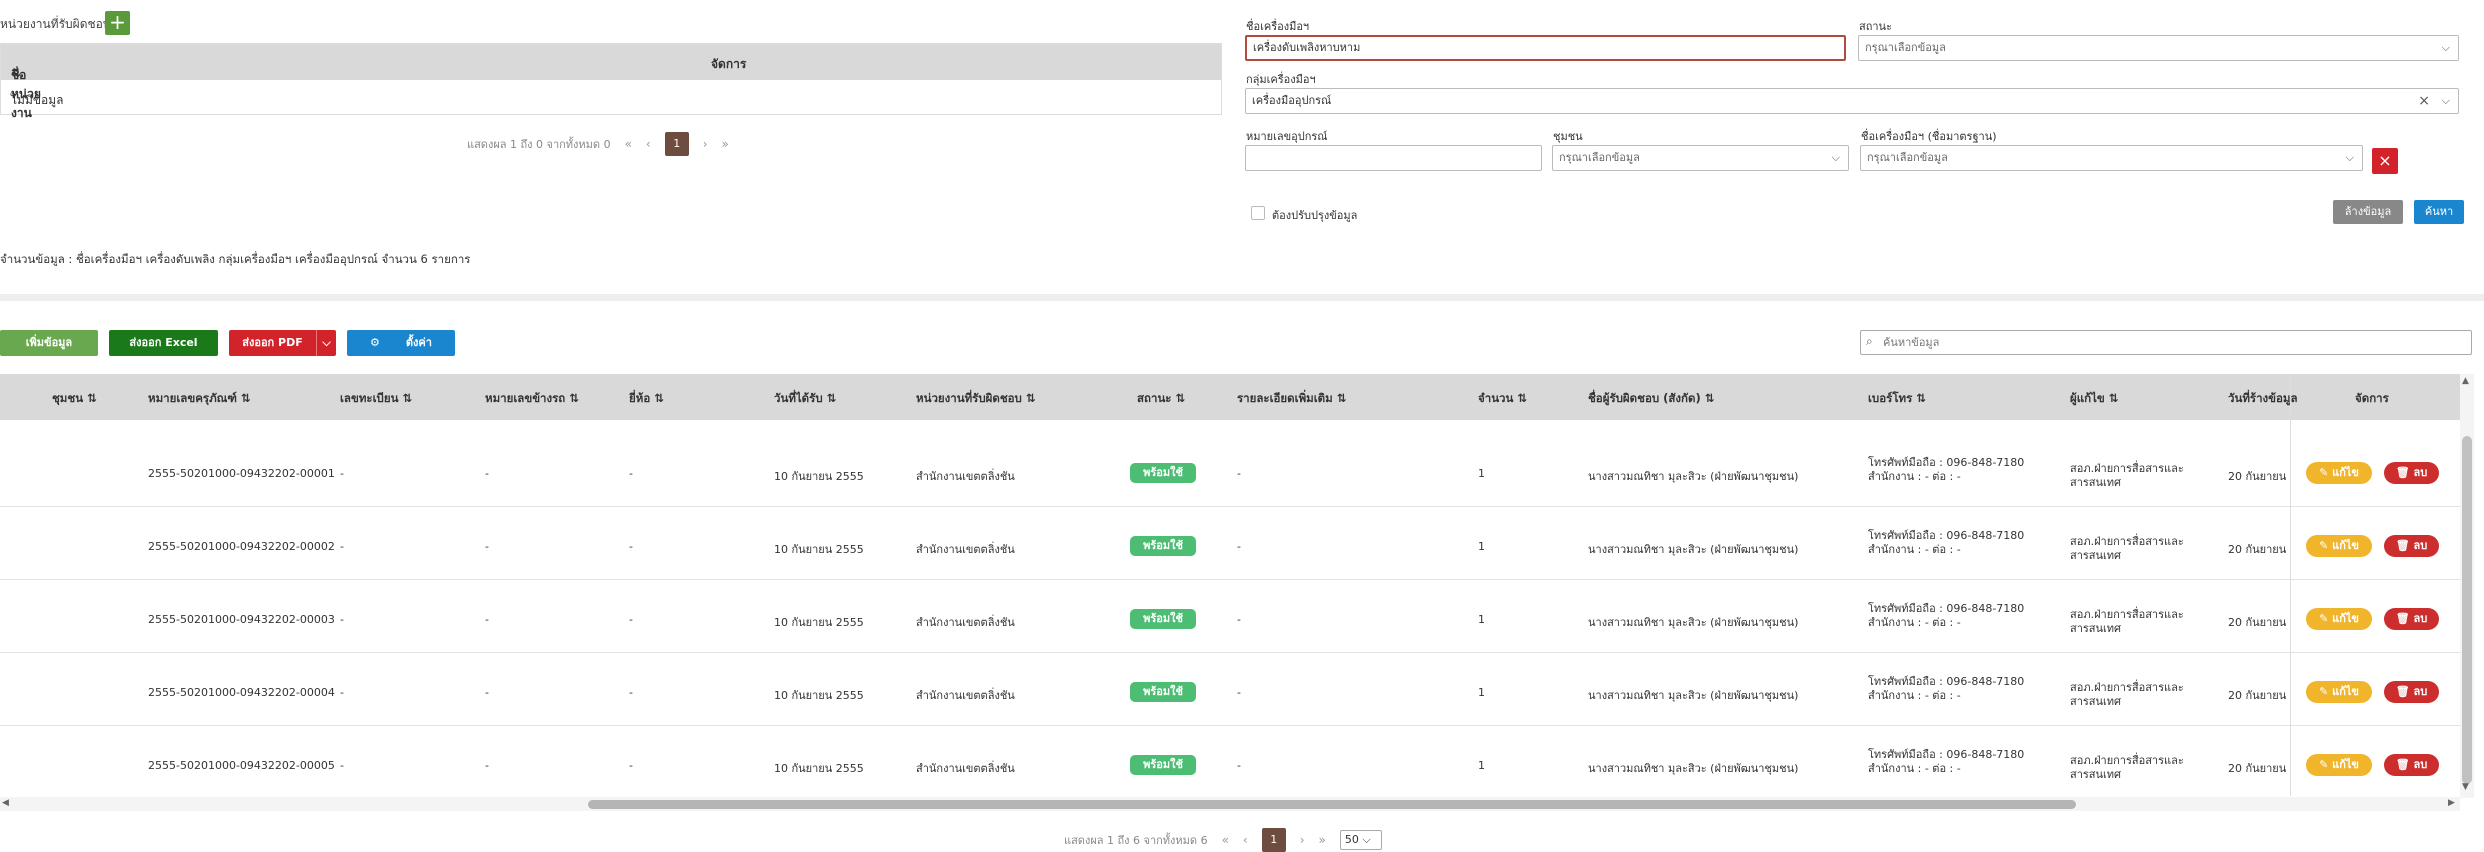 This screenshot has height=852, width=2484. What do you see at coordinates (1273, 840) in the screenshot?
I see `table-page-1: 1` at bounding box center [1273, 840].